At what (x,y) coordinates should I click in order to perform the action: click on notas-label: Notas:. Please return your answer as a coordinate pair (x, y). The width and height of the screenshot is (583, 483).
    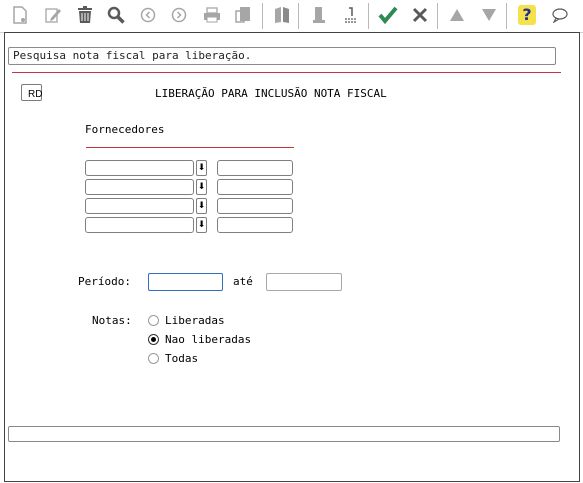
    Looking at the image, I should click on (112, 320).